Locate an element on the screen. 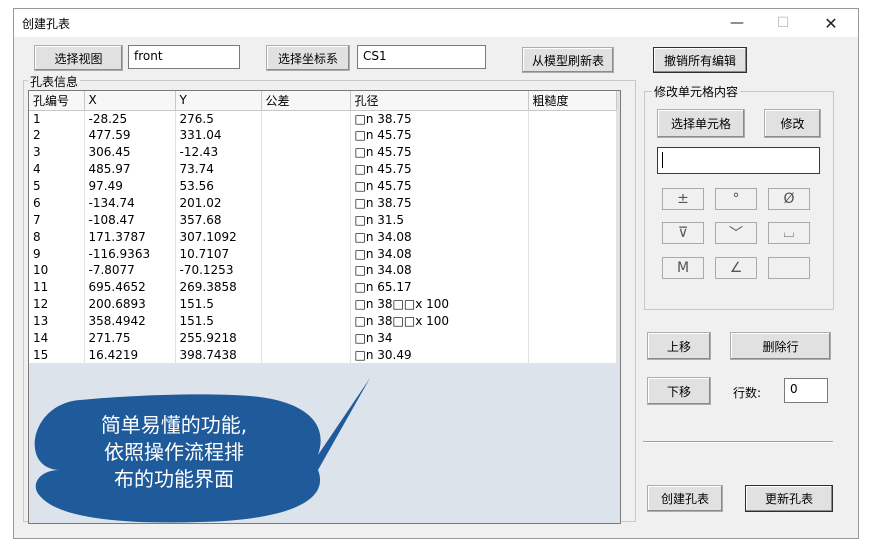 The height and width of the screenshot is (549, 869). callout-text: 简单易懂的功能, 依照操作流程排 布的功能界面 is located at coordinates (174, 452).